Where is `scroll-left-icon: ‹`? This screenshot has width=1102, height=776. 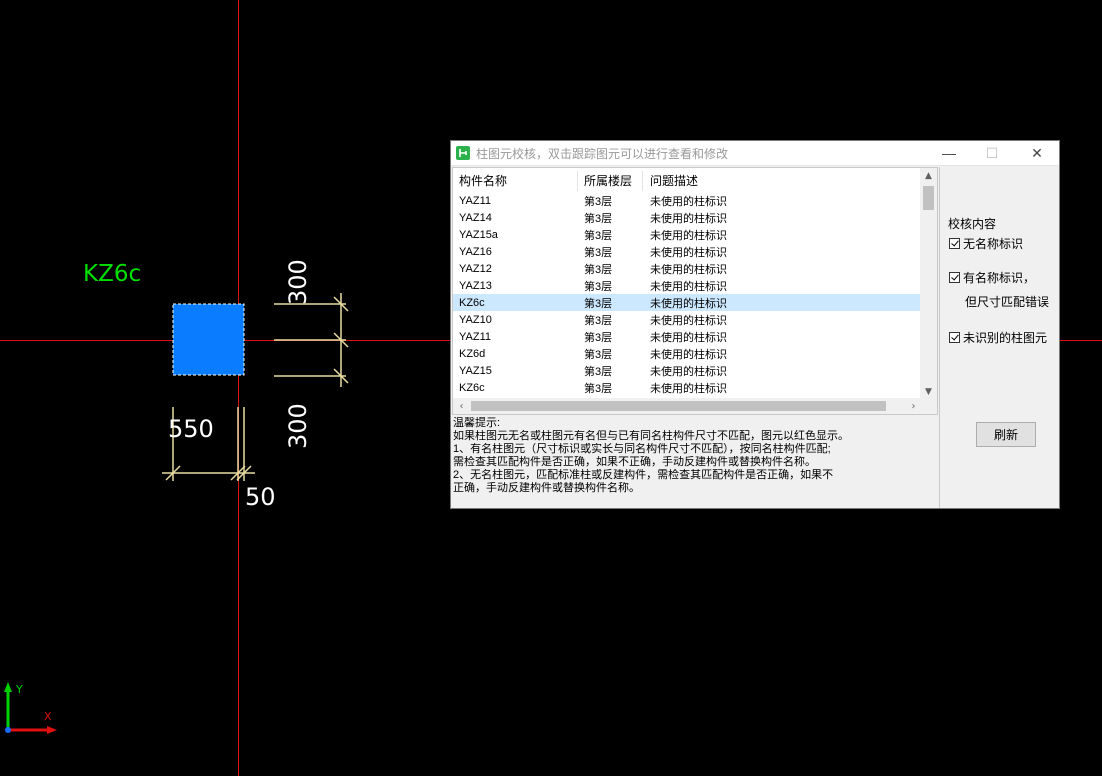
scroll-left-icon: ‹ is located at coordinates (461, 406).